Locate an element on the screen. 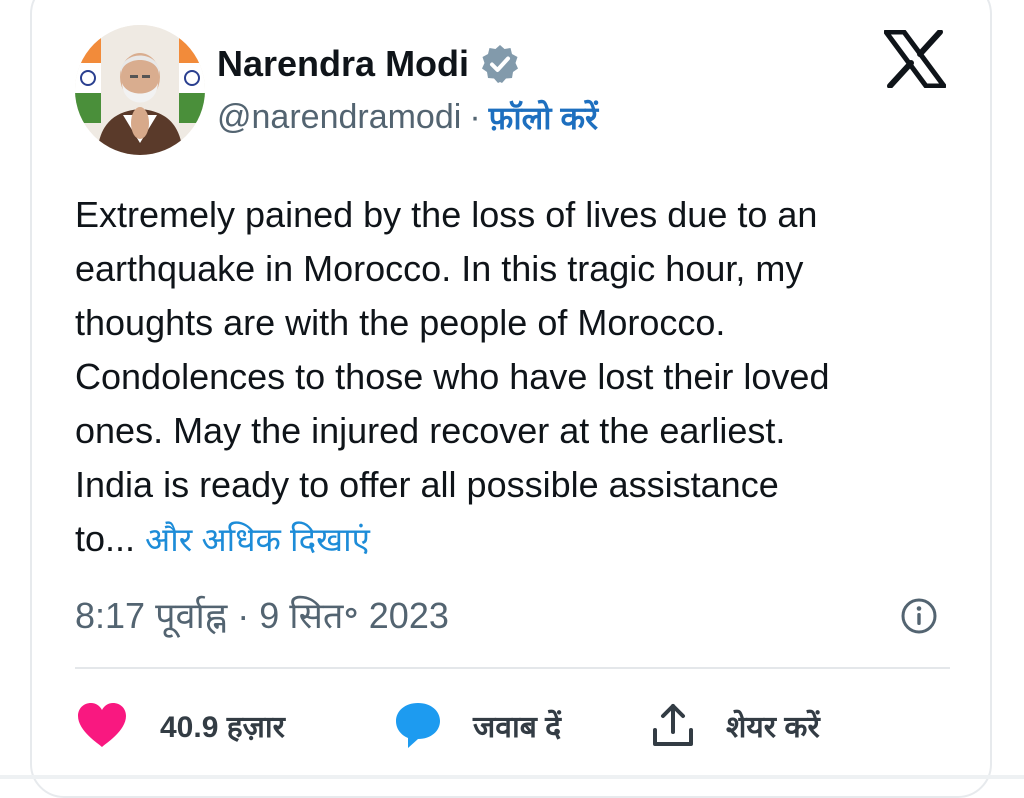 This screenshot has height=798, width=1024. tweet-last-line: to... और अधिक दिखाएं is located at coordinates (505, 539).